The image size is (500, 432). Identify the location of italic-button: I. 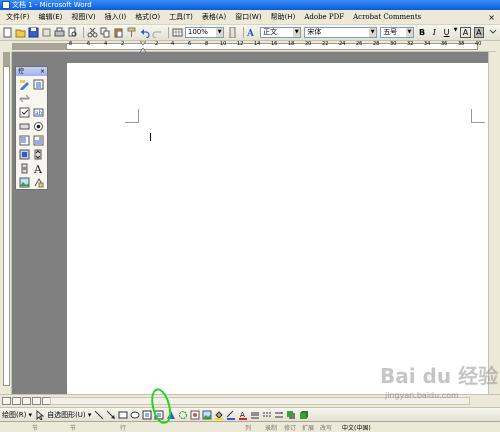
(434, 32).